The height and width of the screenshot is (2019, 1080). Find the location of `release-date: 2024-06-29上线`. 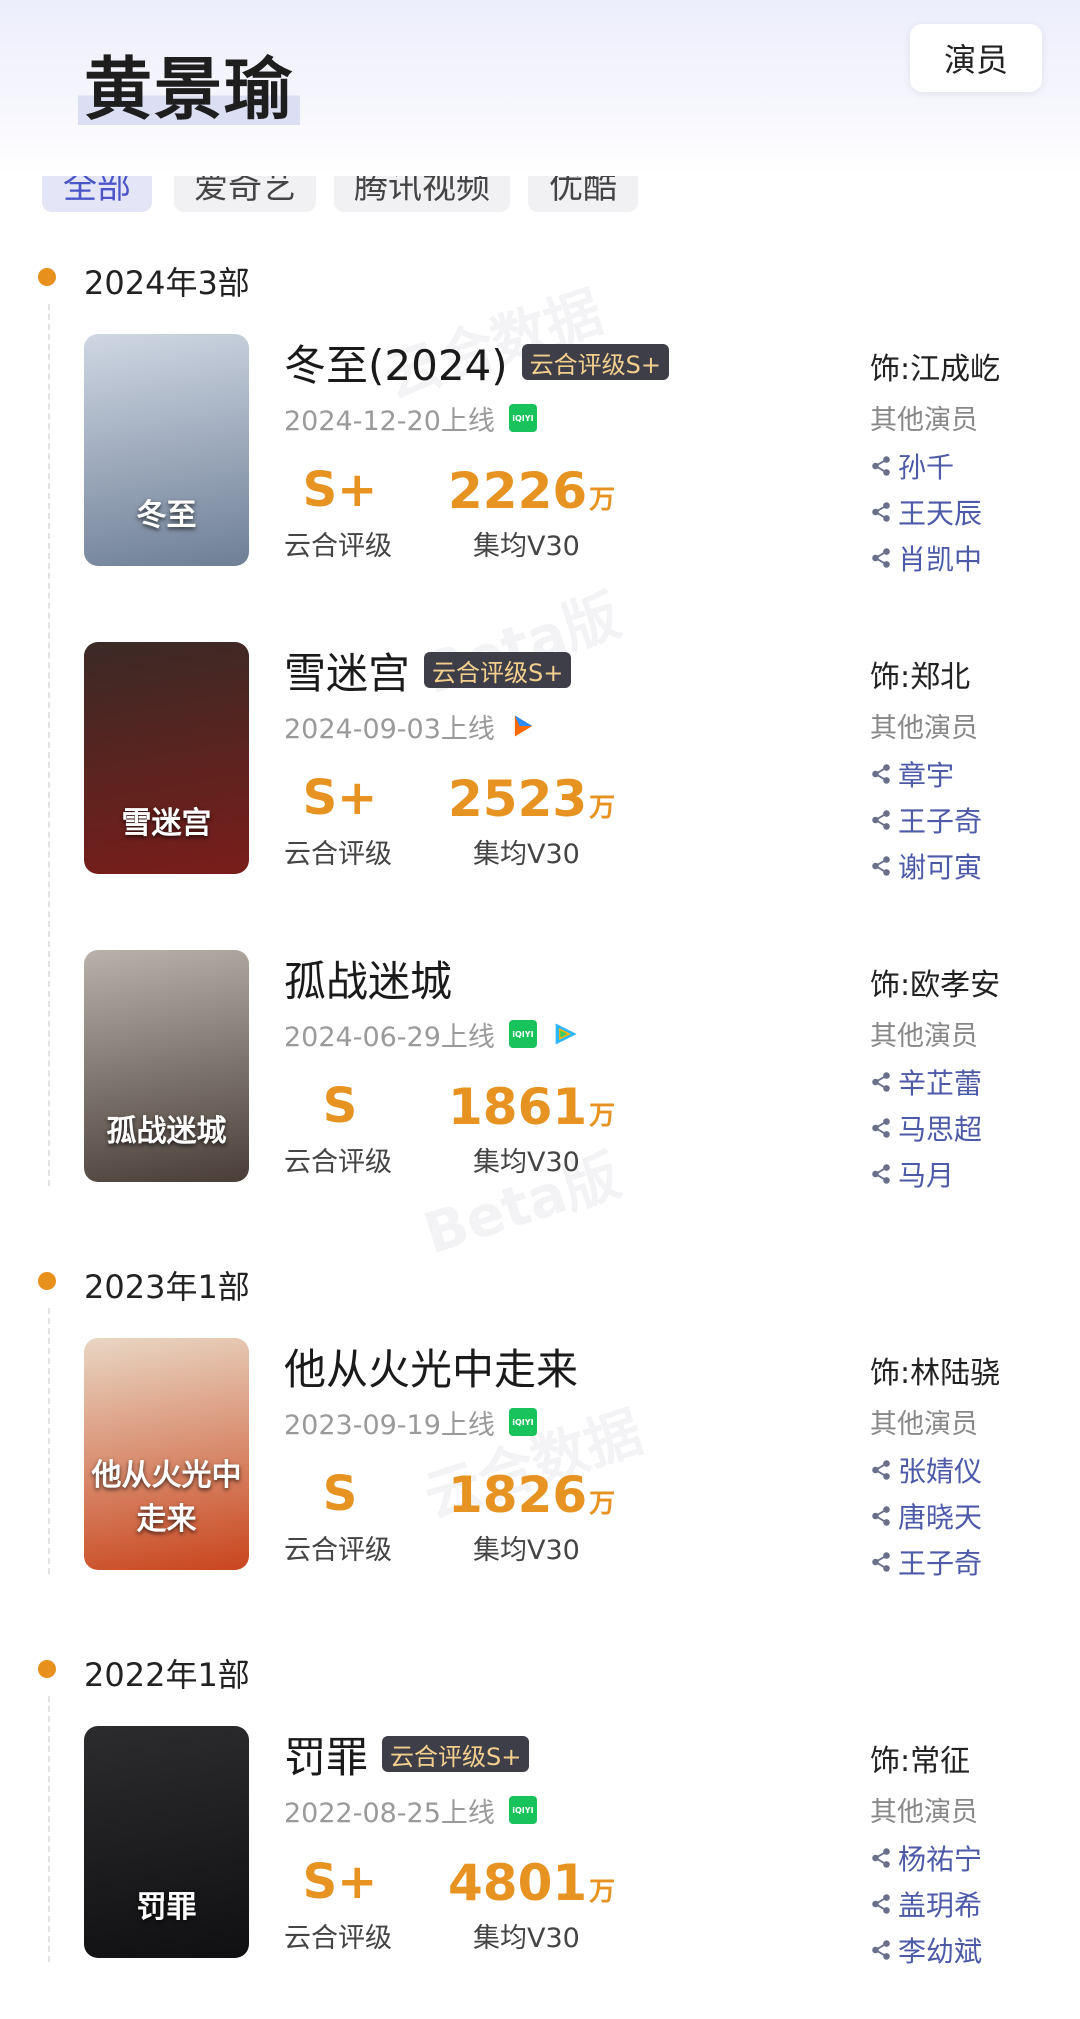

release-date: 2024-06-29上线 is located at coordinates (389, 1037).